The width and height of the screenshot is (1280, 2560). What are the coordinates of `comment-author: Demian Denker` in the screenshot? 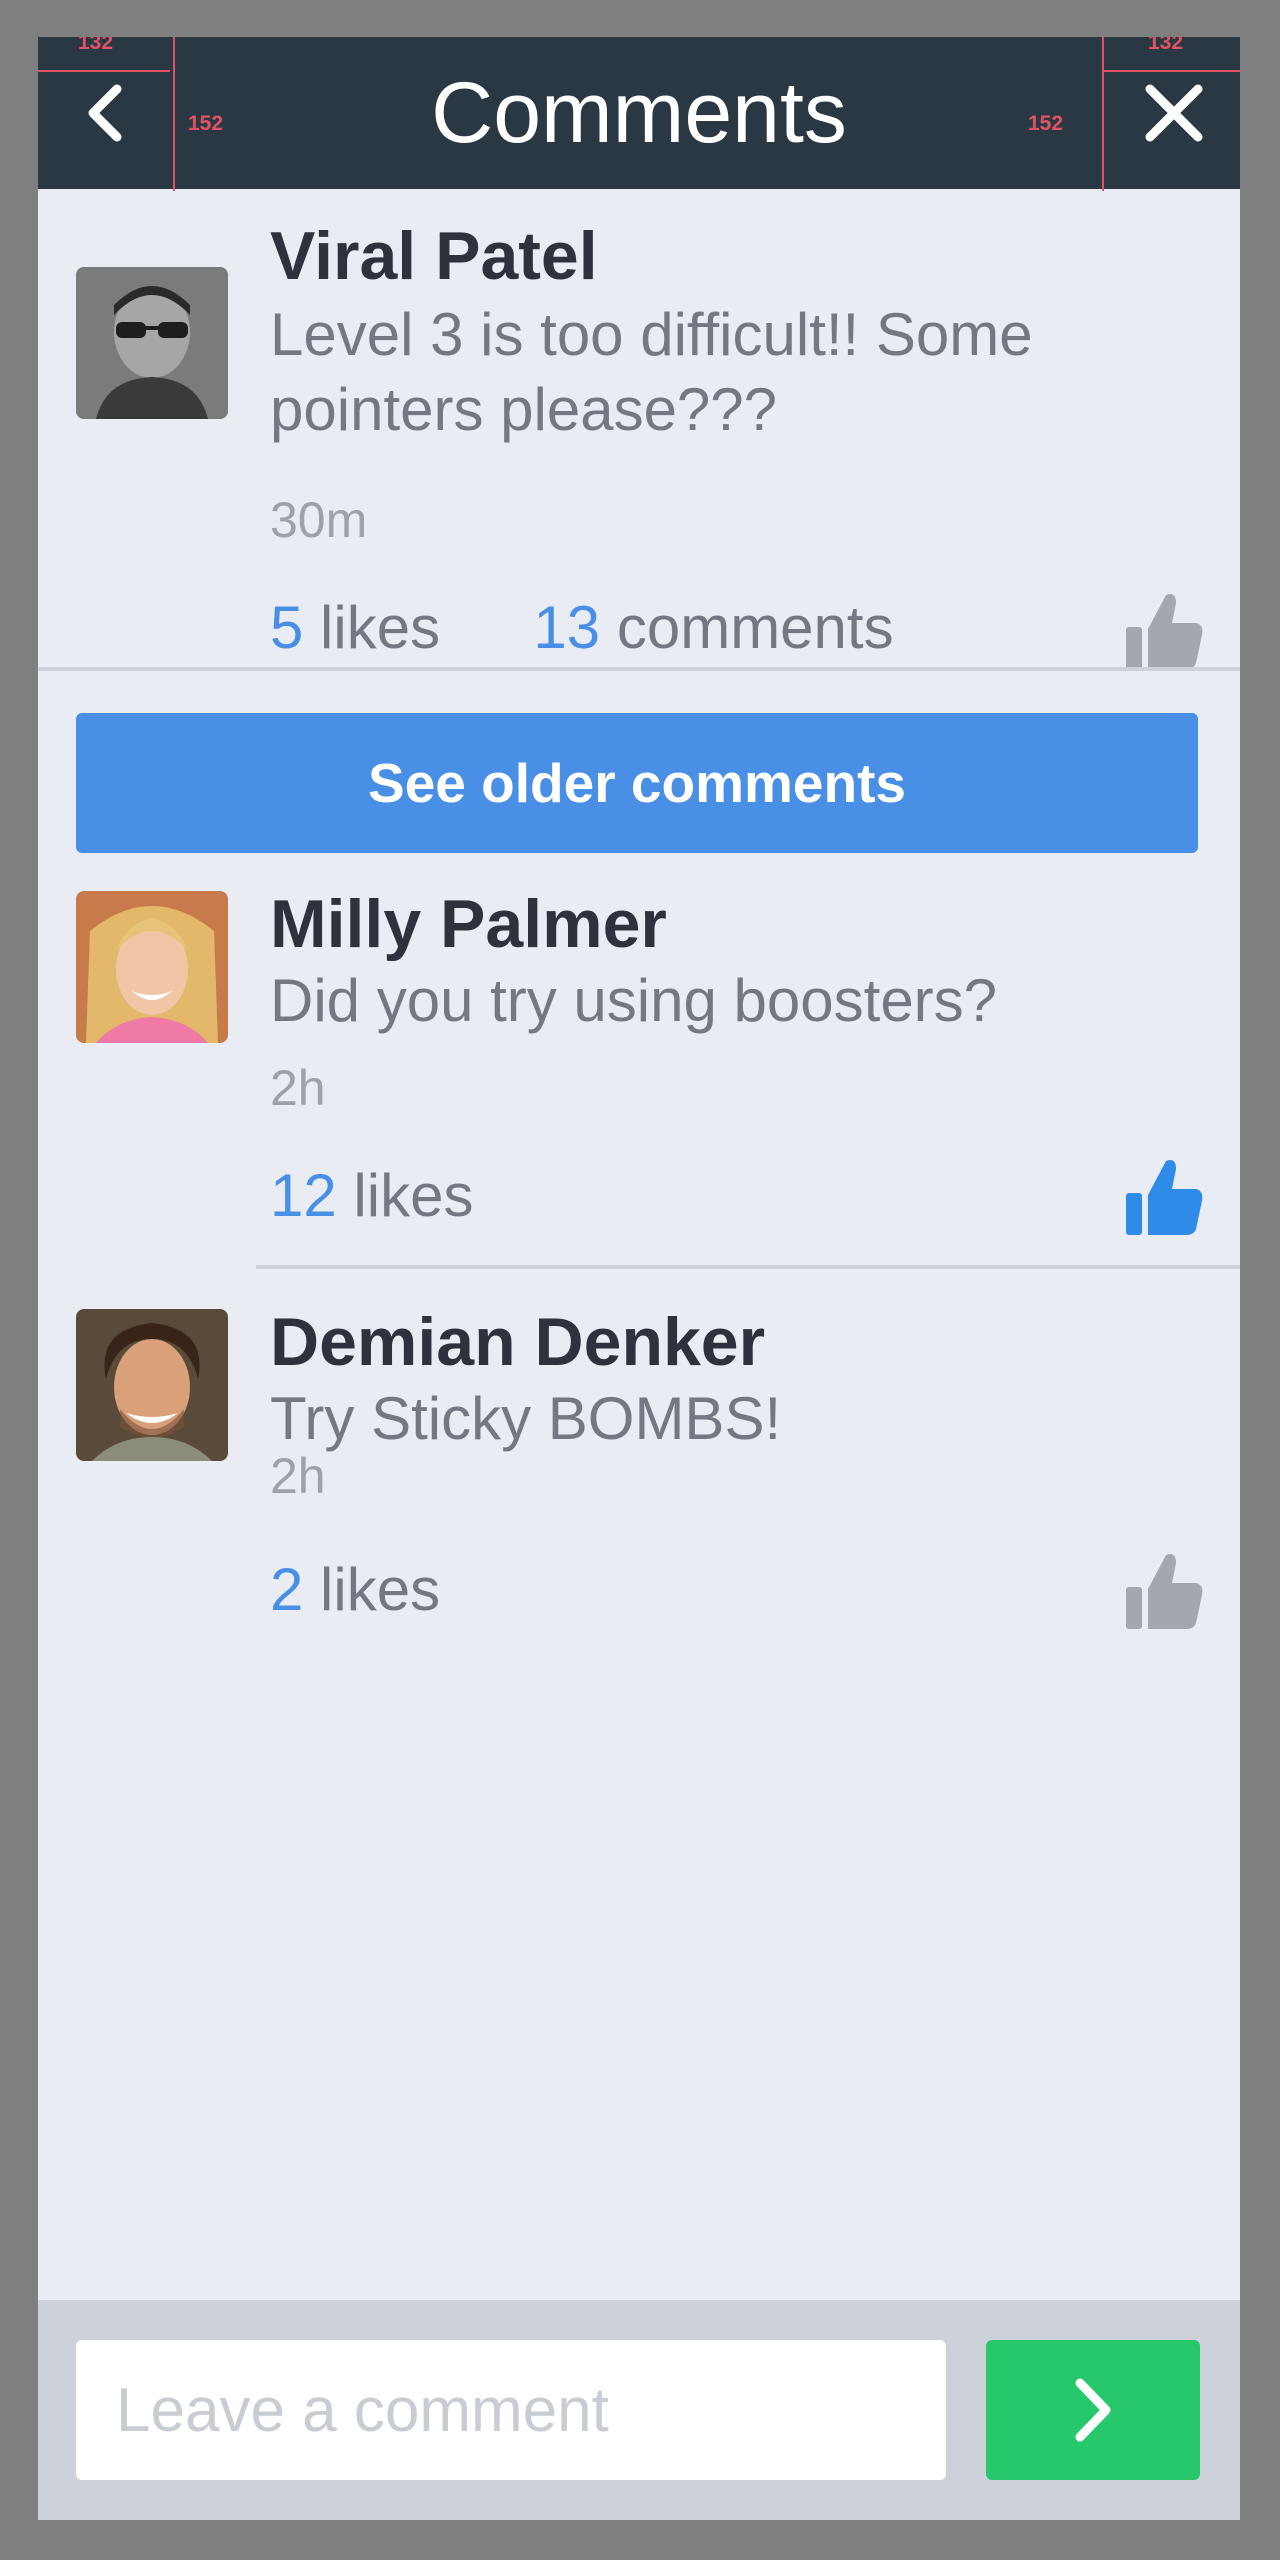 It's located at (517, 1342).